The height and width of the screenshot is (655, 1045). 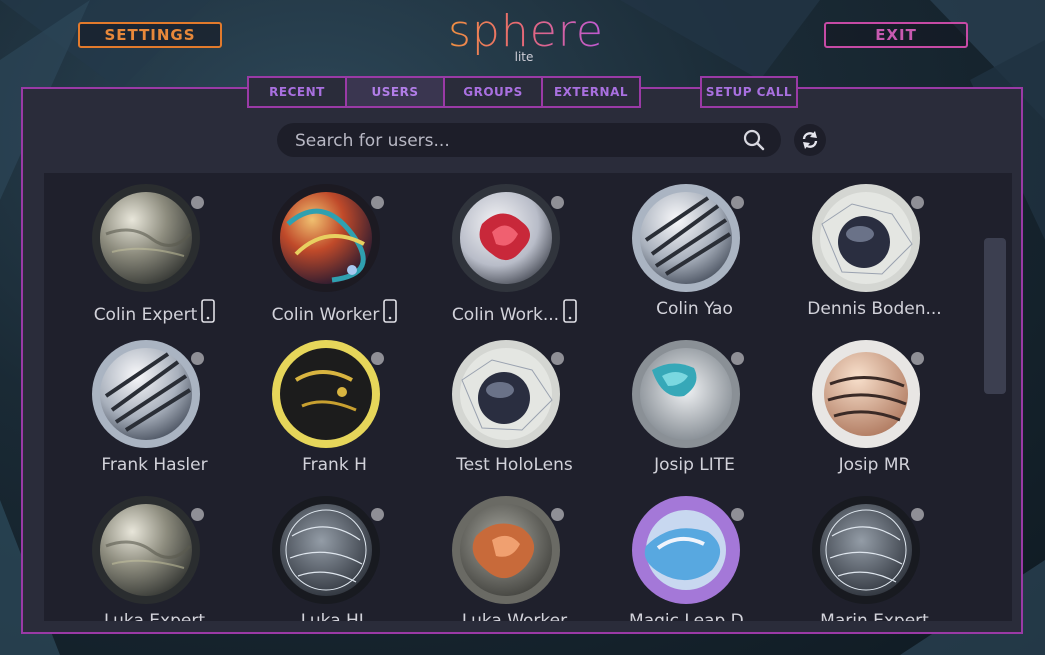 What do you see at coordinates (145, 315) in the screenshot?
I see `user-name-text: Colin Expert` at bounding box center [145, 315].